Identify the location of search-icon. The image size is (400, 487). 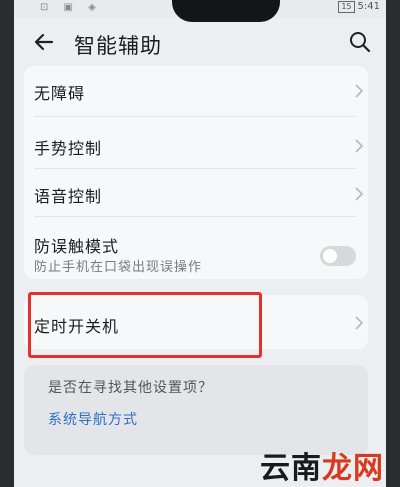
(360, 42).